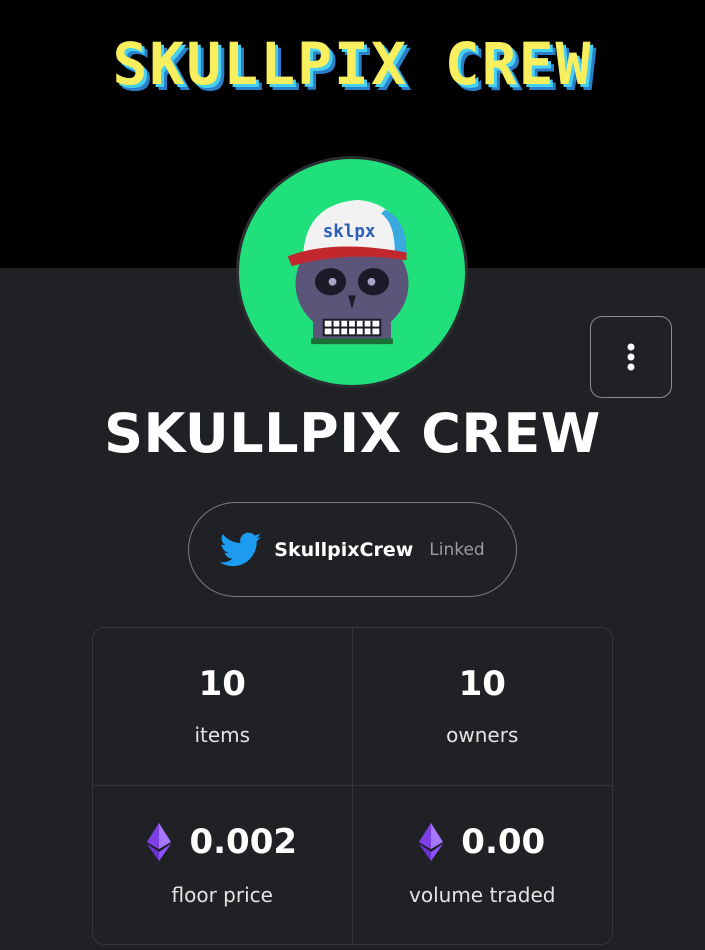 The image size is (705, 950). What do you see at coordinates (482, 895) in the screenshot?
I see `volume-traded-label: volume traded` at bounding box center [482, 895].